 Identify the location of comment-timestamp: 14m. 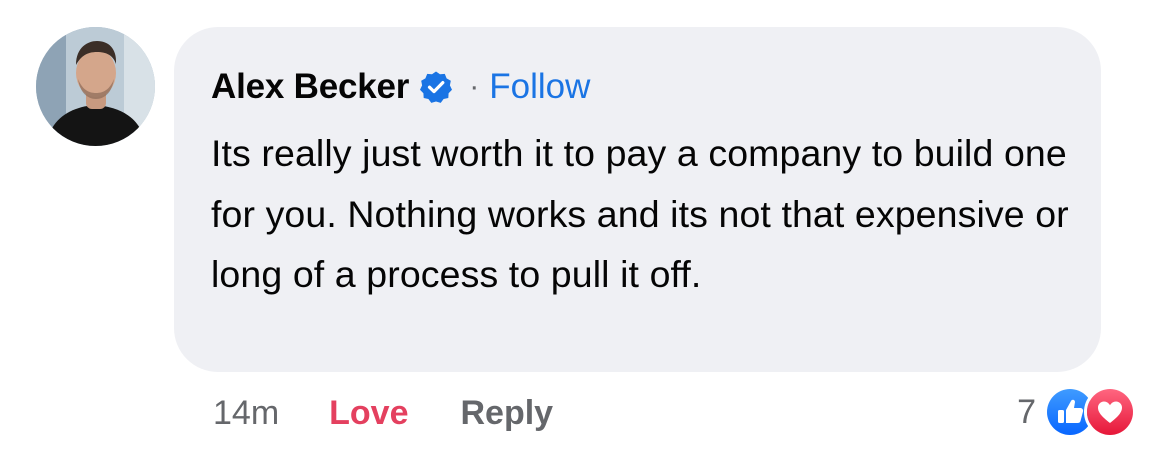
(246, 413).